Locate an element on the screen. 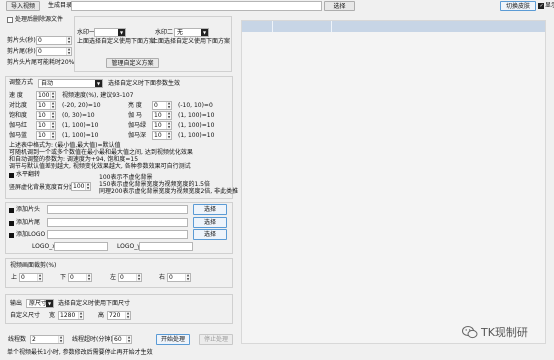 Image resolution: width=554 pixels, height=360 pixels. cut-note: 剪片头片尾可能耗时20% is located at coordinates (41, 62).